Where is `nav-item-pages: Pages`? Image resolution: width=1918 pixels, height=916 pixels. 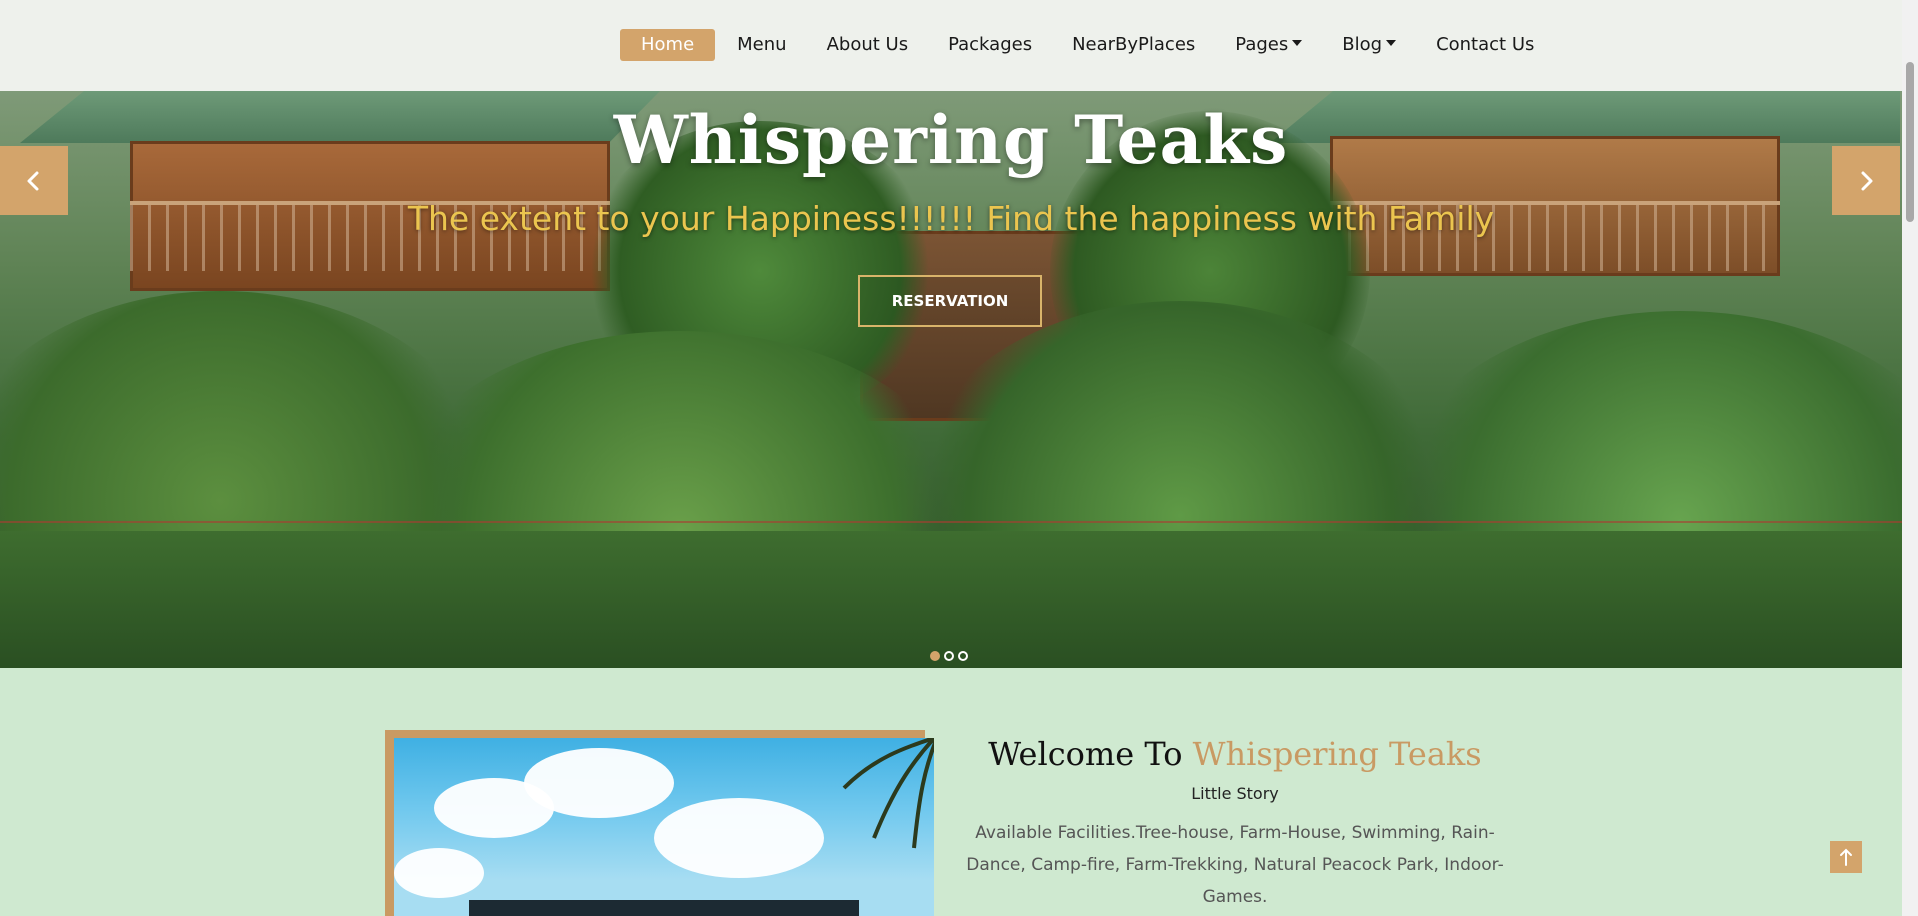
nav-item-pages: Pages is located at coordinates (1268, 45).